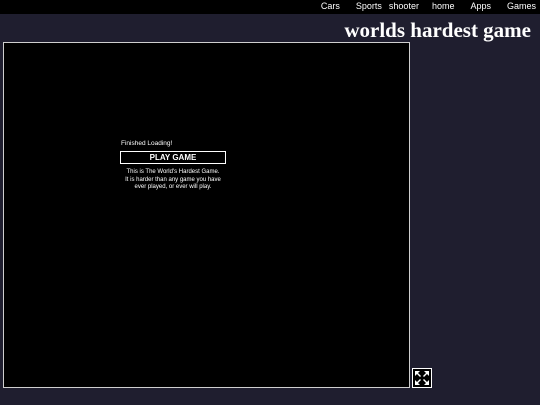 The height and width of the screenshot is (405, 540). What do you see at coordinates (330, 6) in the screenshot?
I see `nav-link-cars: Cars` at bounding box center [330, 6].